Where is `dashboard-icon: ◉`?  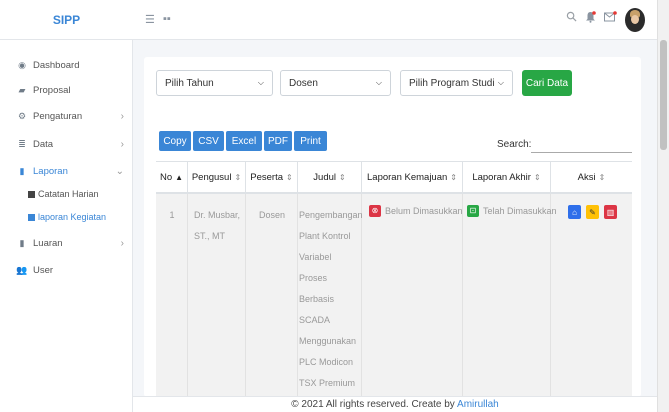 dashboard-icon: ◉ is located at coordinates (22, 64).